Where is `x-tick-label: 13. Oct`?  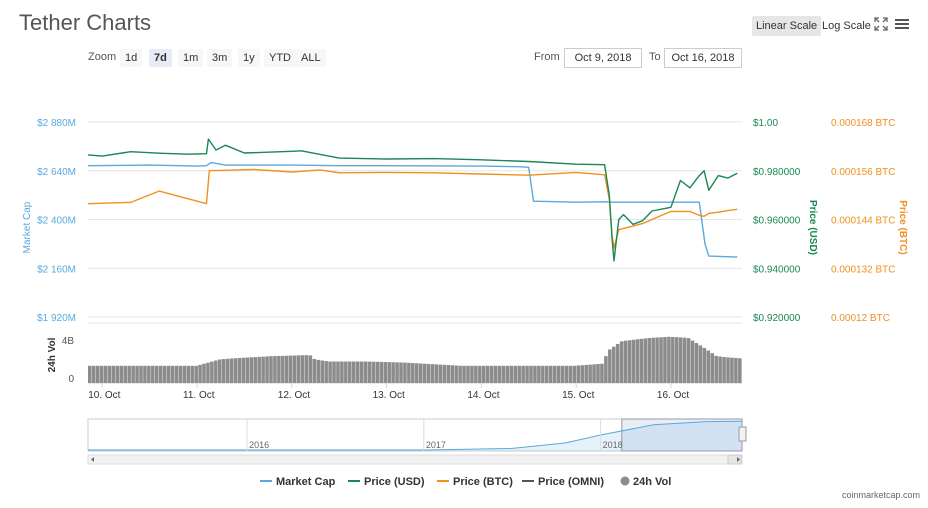 x-tick-label: 13. Oct is located at coordinates (389, 395).